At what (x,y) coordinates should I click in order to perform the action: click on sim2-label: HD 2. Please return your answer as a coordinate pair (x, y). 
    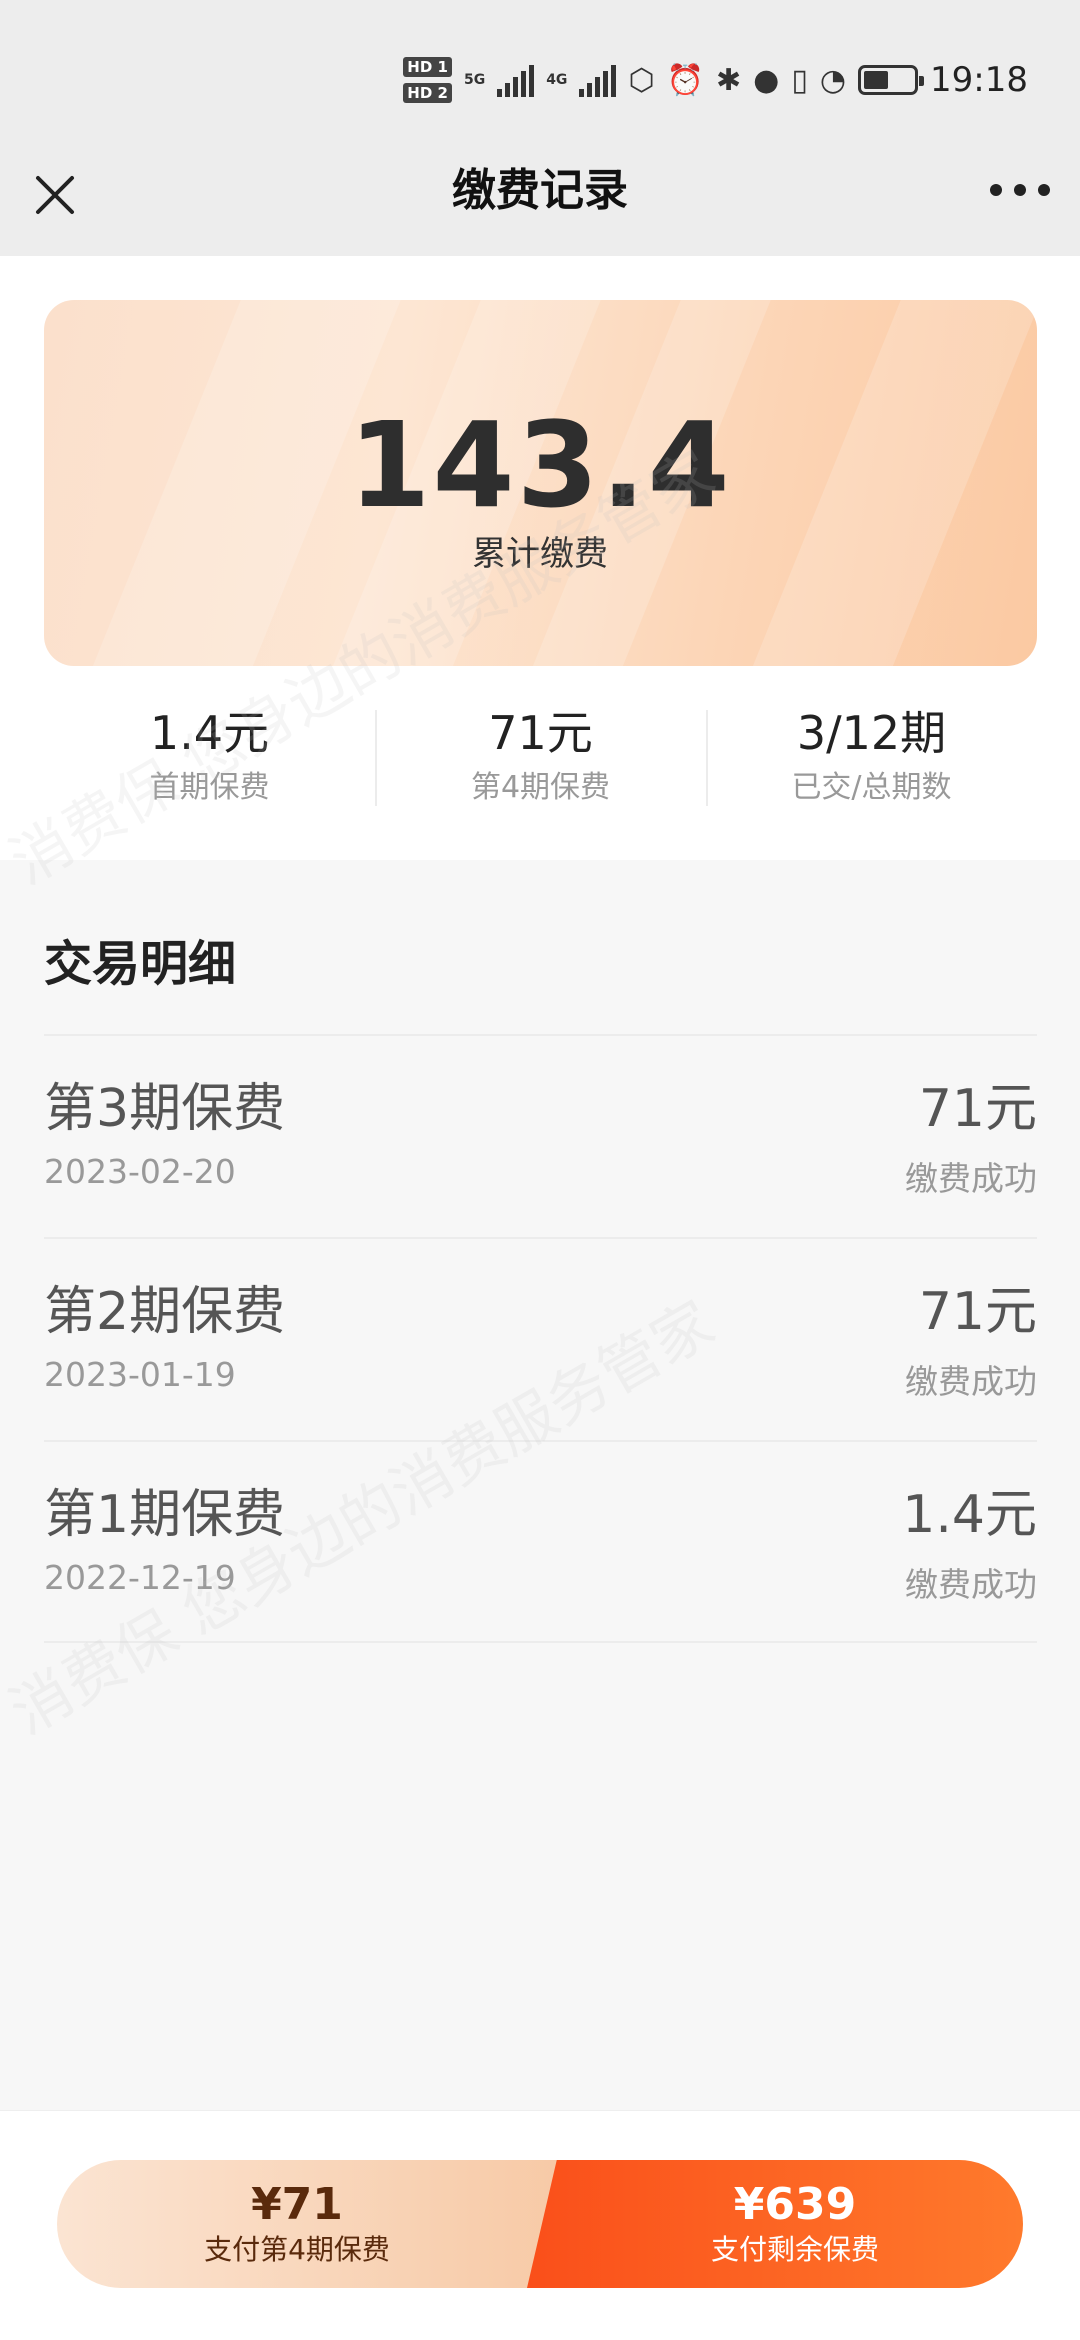
    Looking at the image, I should click on (427, 93).